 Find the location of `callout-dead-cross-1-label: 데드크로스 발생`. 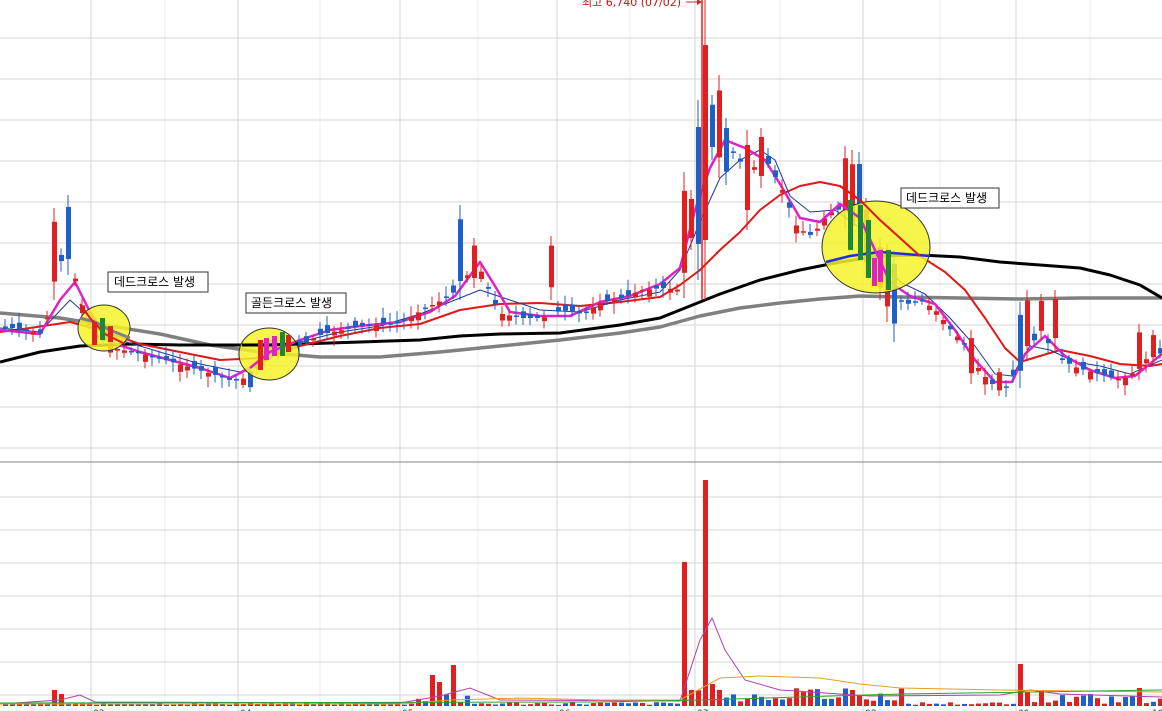

callout-dead-cross-1-label: 데드크로스 발생 is located at coordinates (154, 282).